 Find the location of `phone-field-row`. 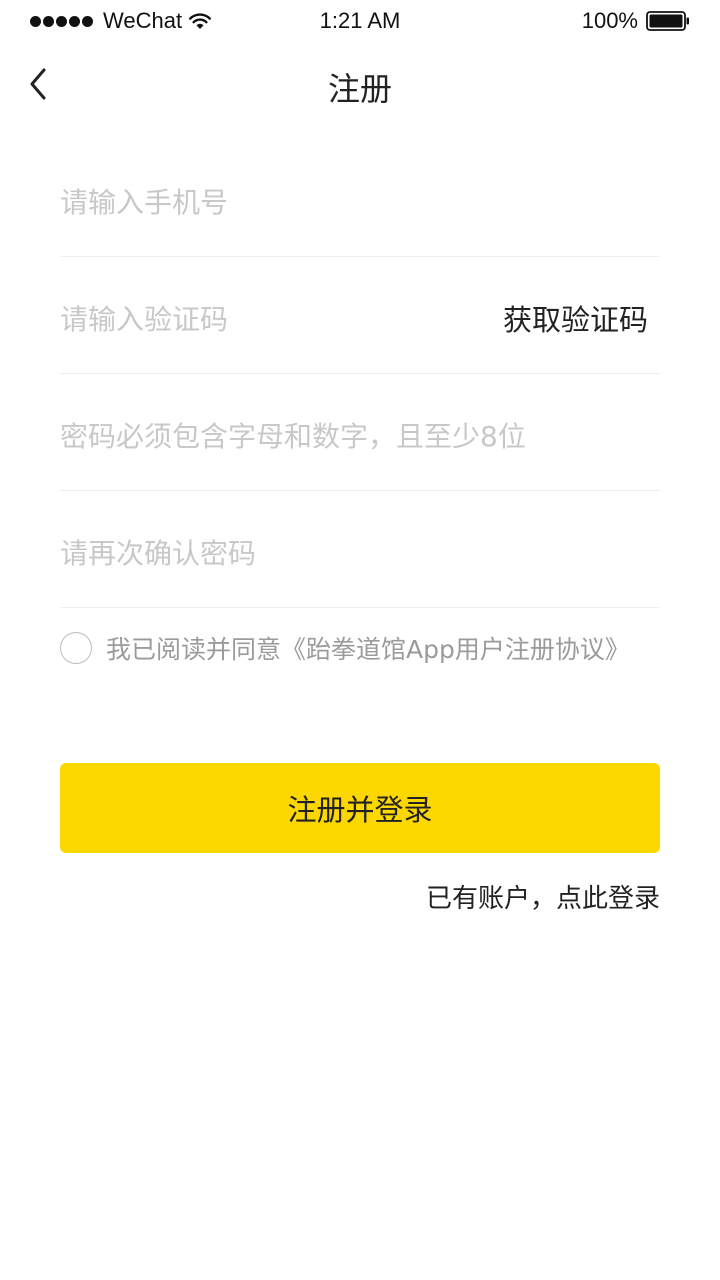

phone-field-row is located at coordinates (360, 198).